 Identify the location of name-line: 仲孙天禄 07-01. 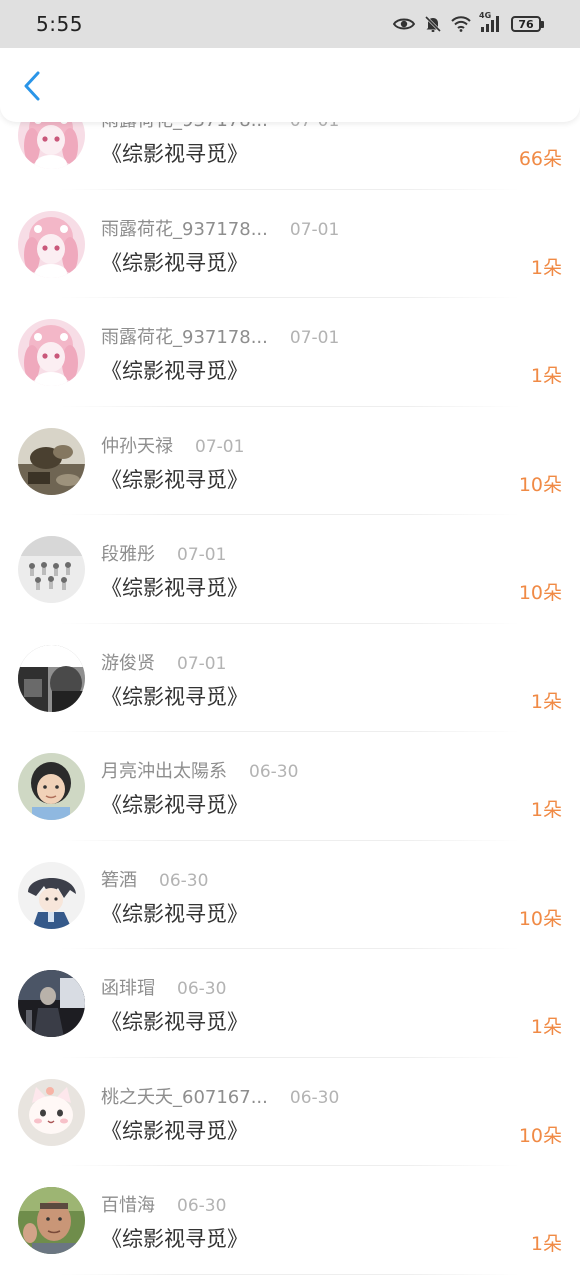
(172, 445).